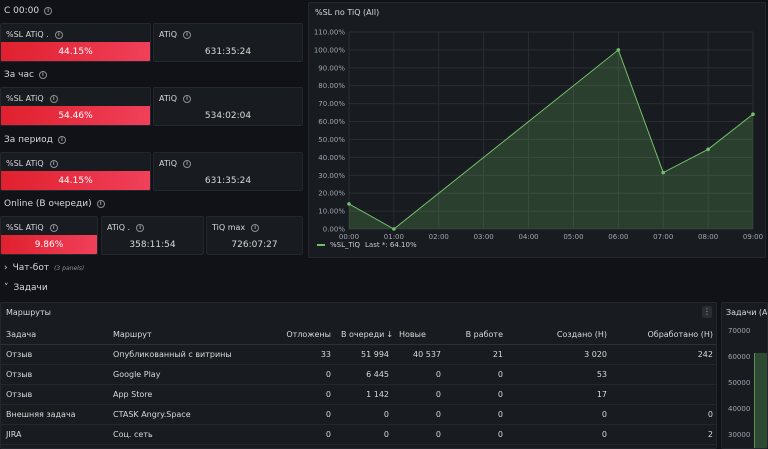  What do you see at coordinates (747, 312) in the screenshot?
I see `panel-title: Задачи (All)` at bounding box center [747, 312].